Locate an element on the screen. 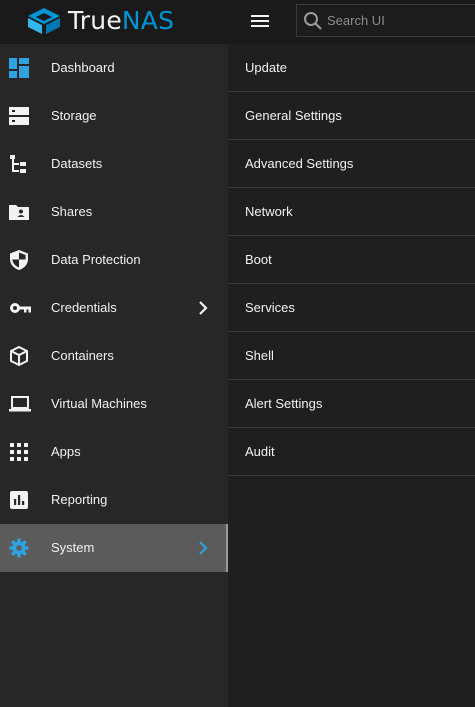  reporting-chart-icon is located at coordinates (19, 500).